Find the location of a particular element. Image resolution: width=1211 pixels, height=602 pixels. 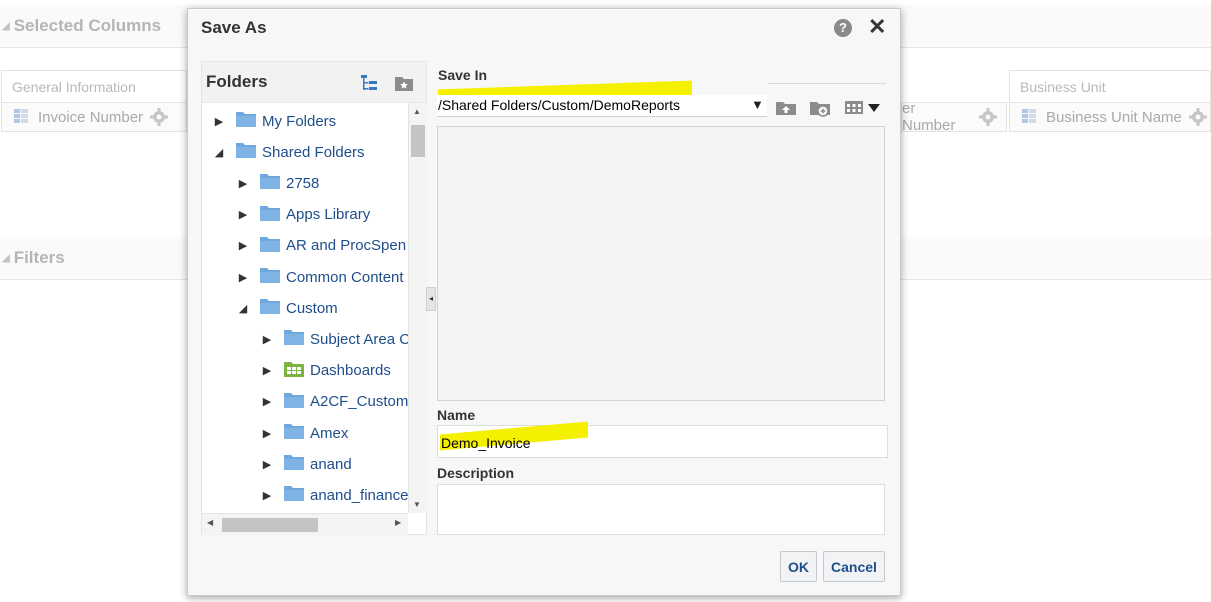

description-input is located at coordinates (661, 509).